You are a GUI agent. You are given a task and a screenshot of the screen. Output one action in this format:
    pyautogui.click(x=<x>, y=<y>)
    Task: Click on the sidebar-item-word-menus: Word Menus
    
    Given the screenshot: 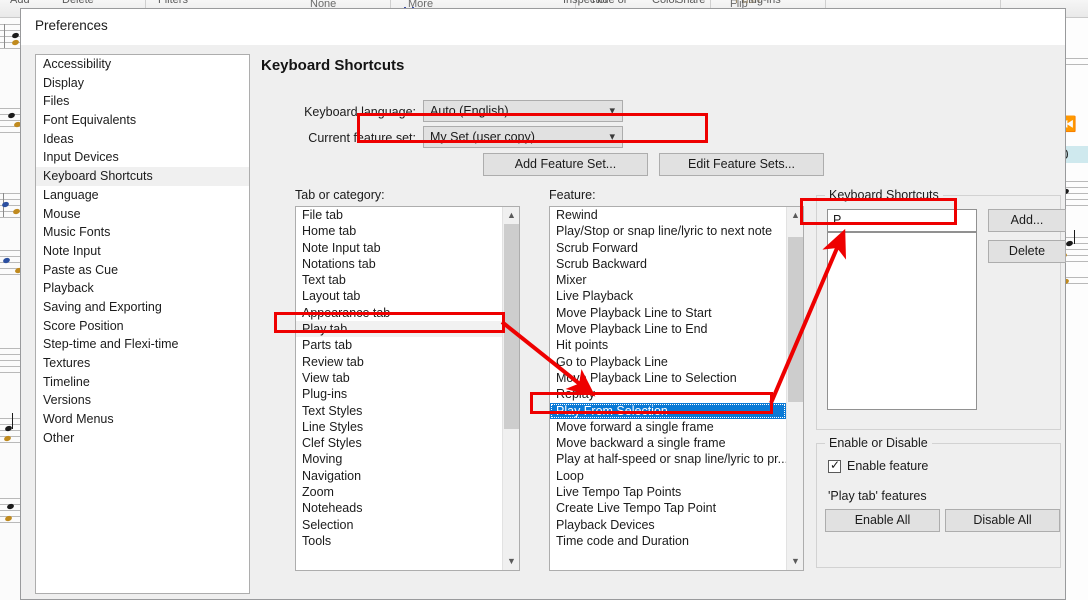 What is the action you would take?
    pyautogui.click(x=142, y=419)
    